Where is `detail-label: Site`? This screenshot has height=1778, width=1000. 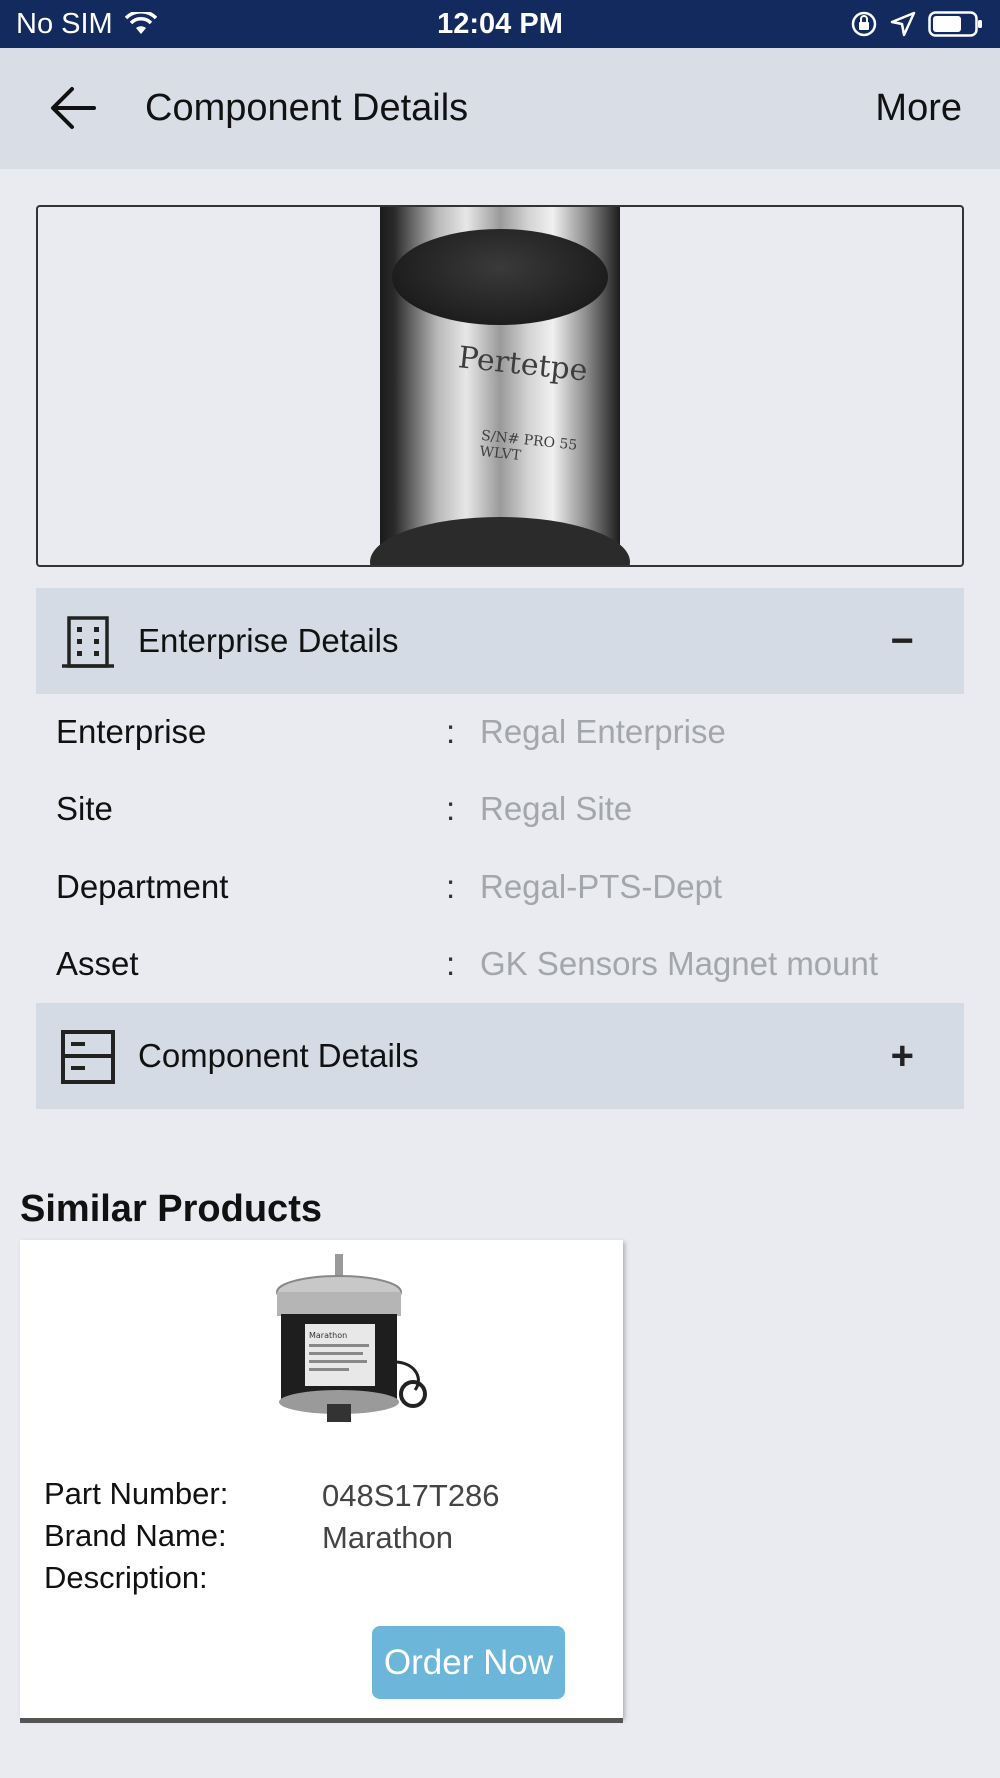
detail-label: Site is located at coordinates (84, 808).